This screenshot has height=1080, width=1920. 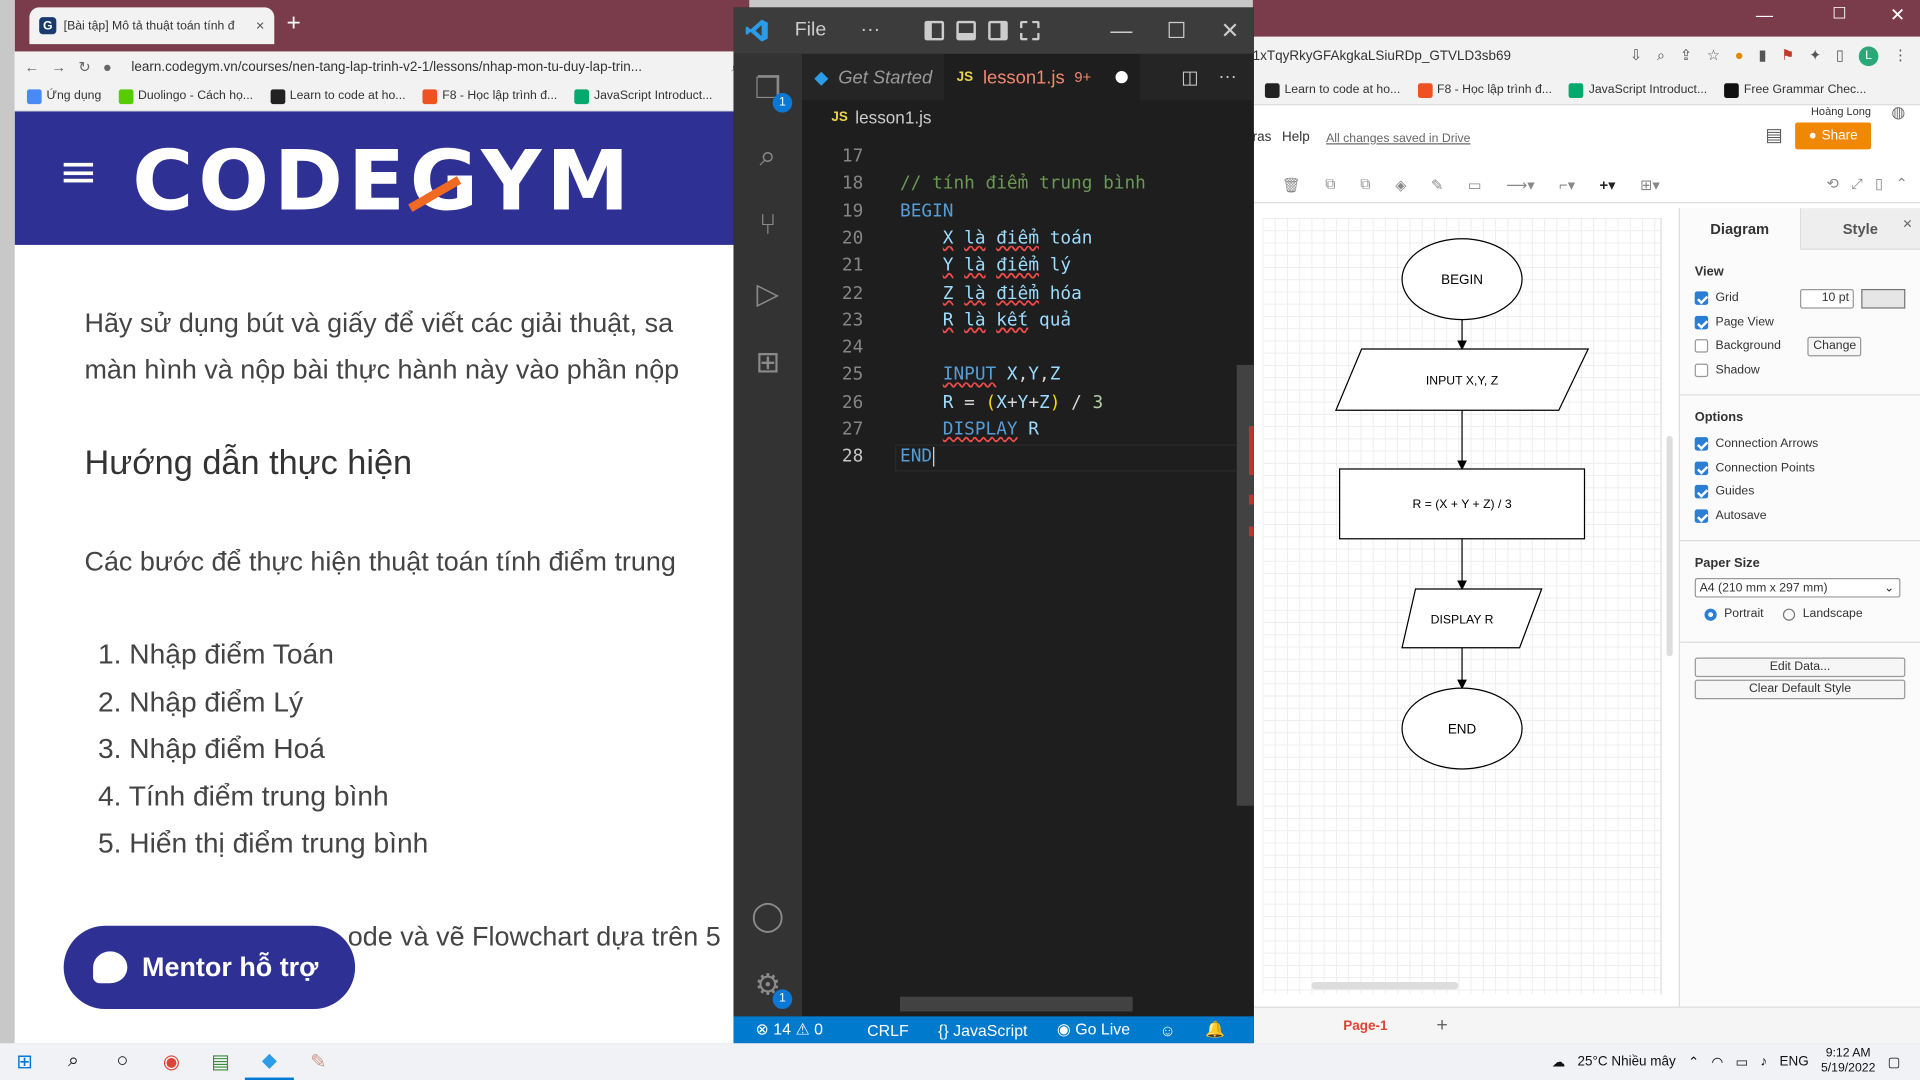 I want to click on hamburger-menu-icon, so click(x=78, y=172).